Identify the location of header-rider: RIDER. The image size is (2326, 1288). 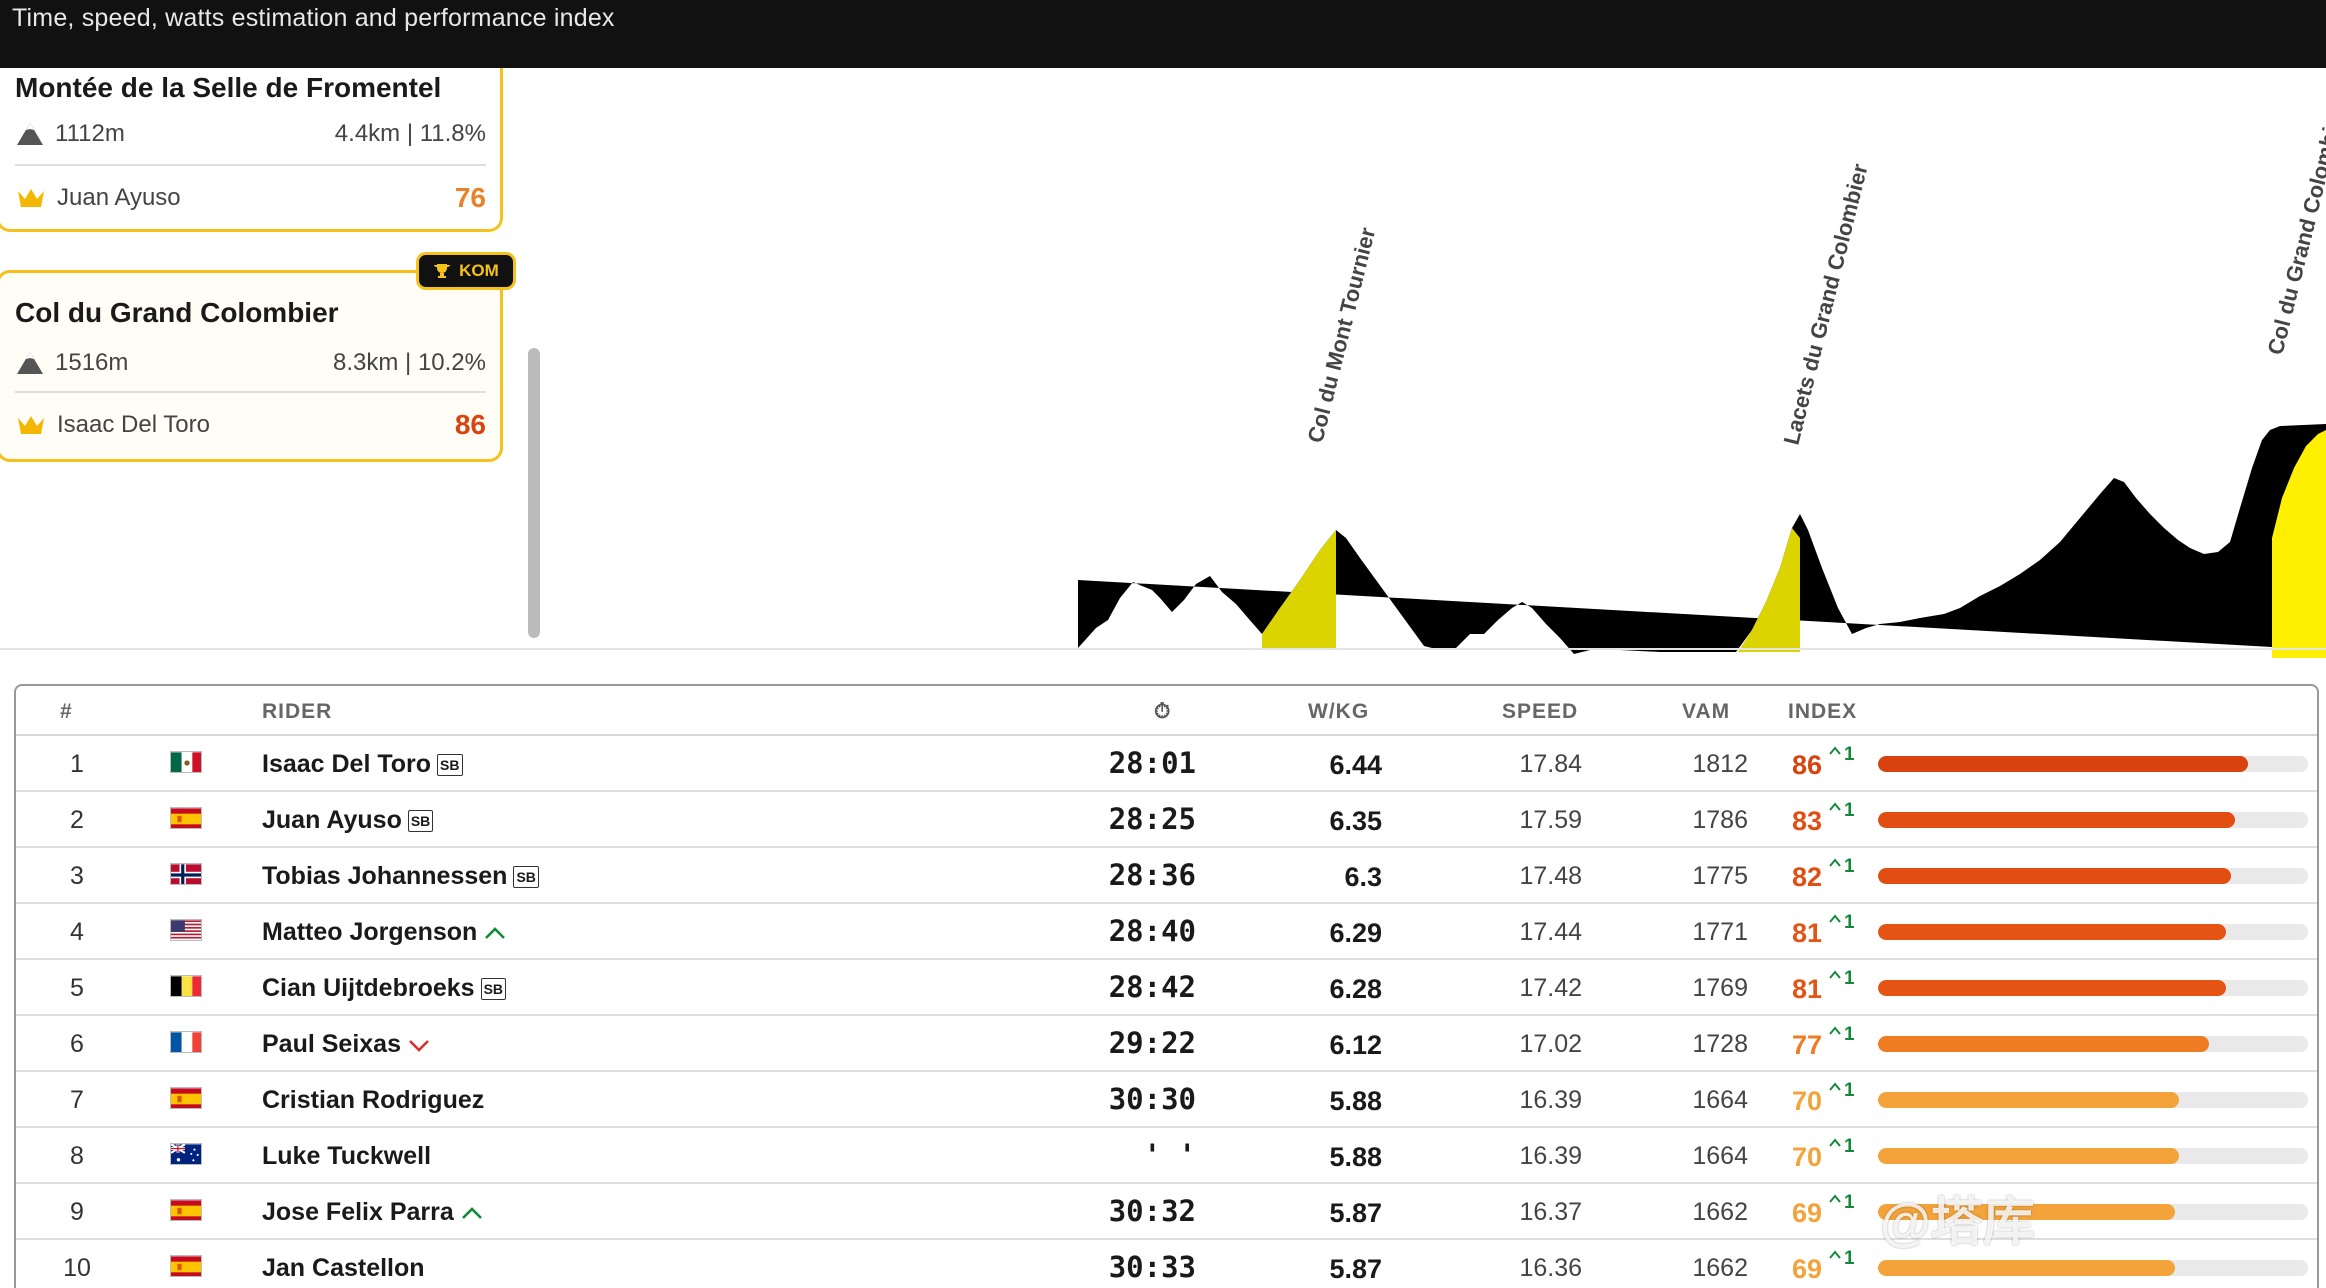
(297, 712).